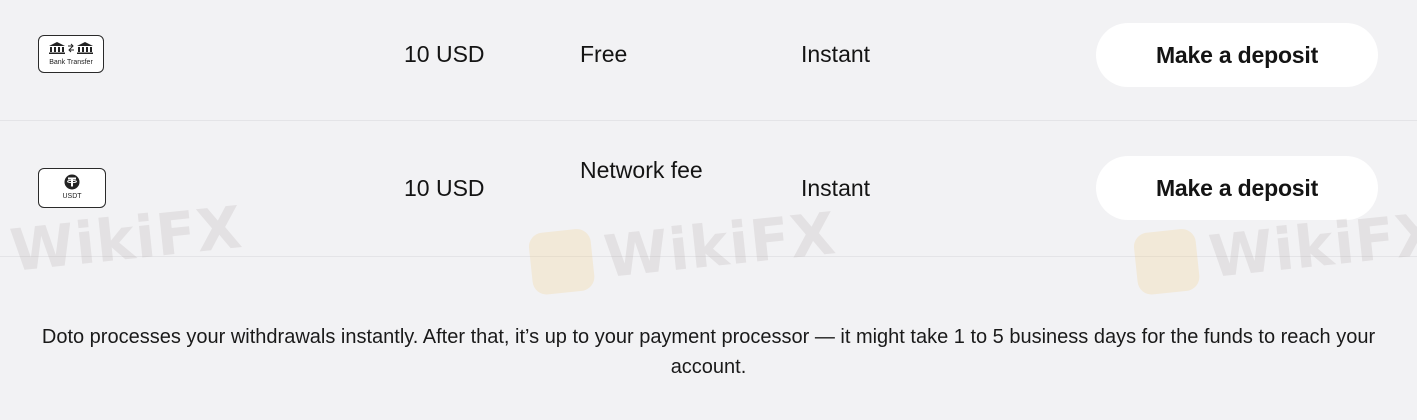 The image size is (1417, 420). Describe the element at coordinates (72, 196) in the screenshot. I see `method-label: USDT` at that location.